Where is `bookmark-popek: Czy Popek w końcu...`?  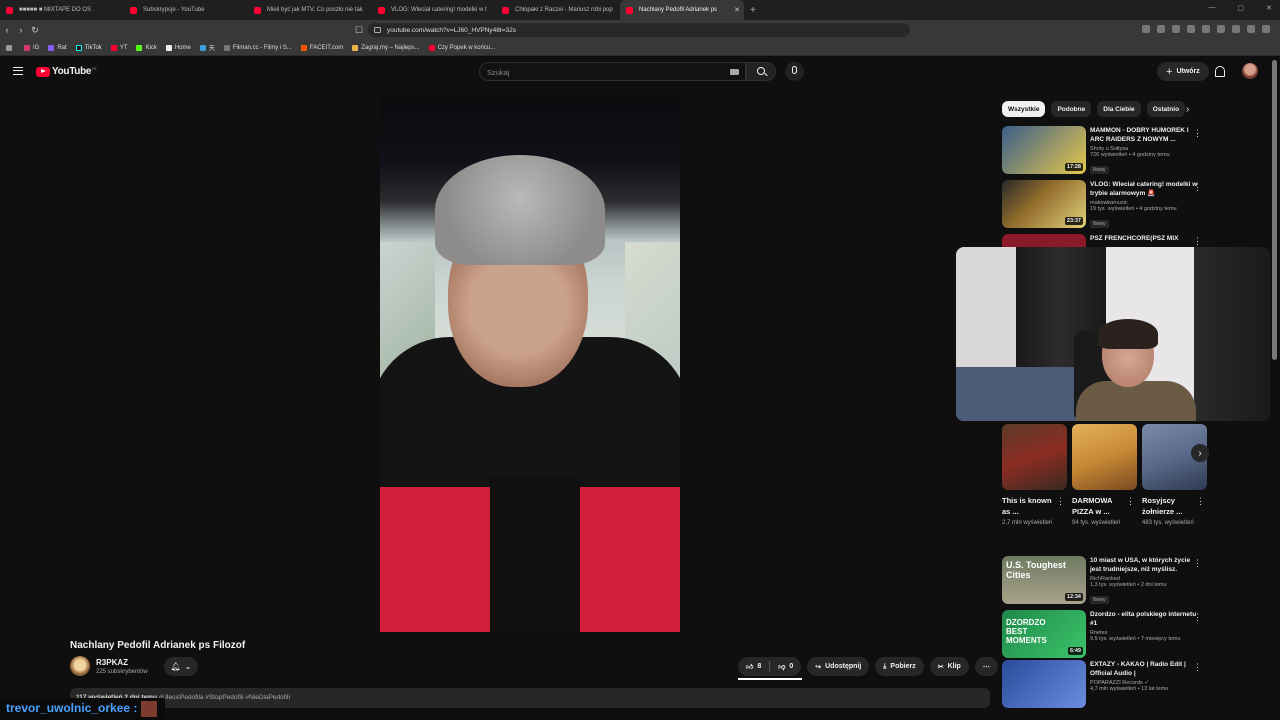 bookmark-popek: Czy Popek w końcu... is located at coordinates (461, 47).